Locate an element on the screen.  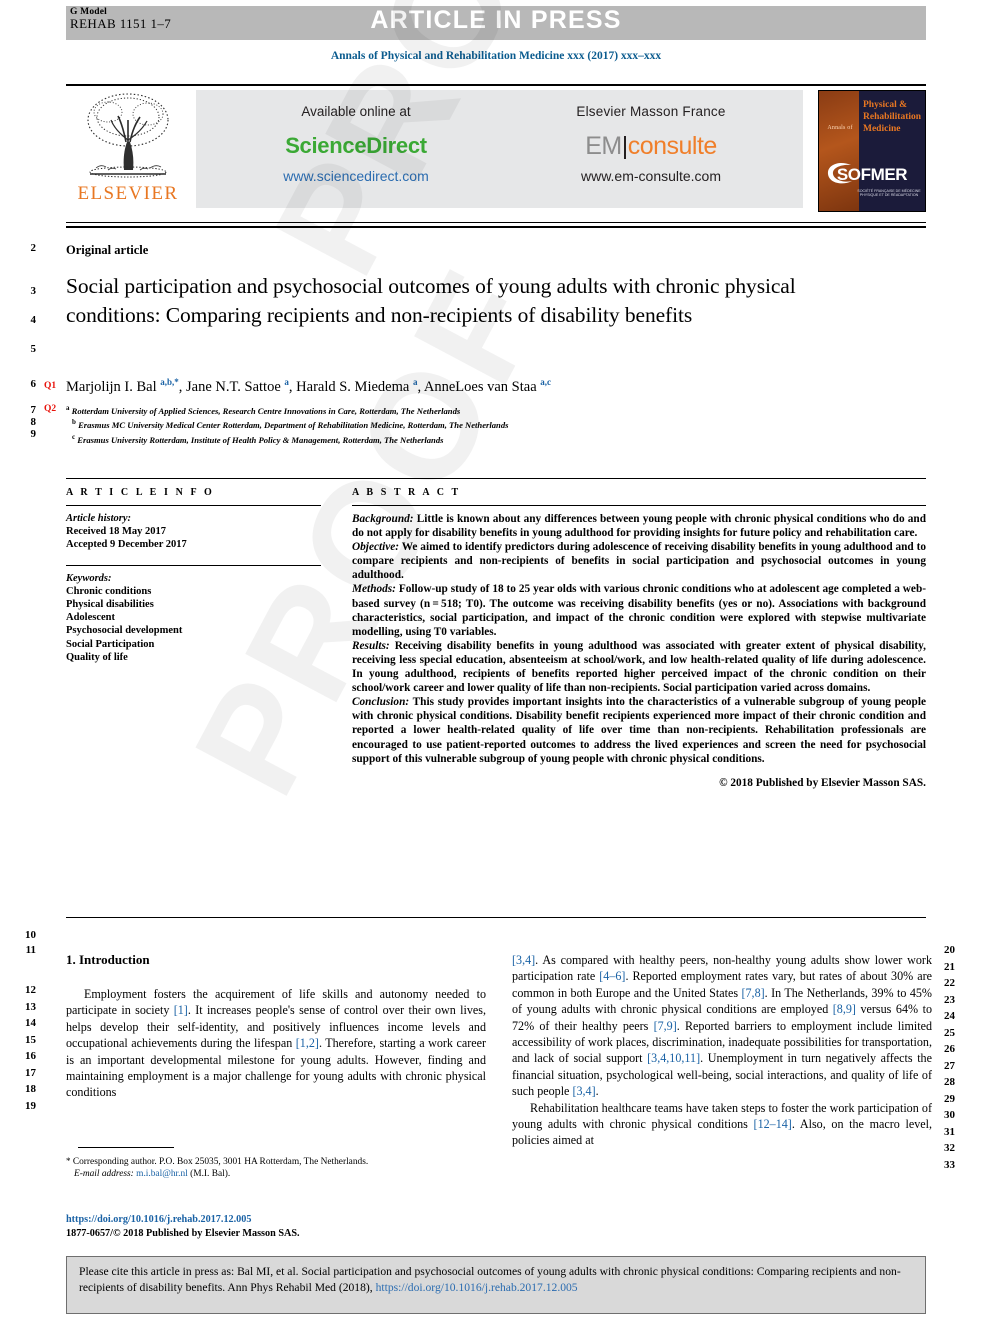
cover-title-line2: Rehabilitation is located at coordinates (892, 117).